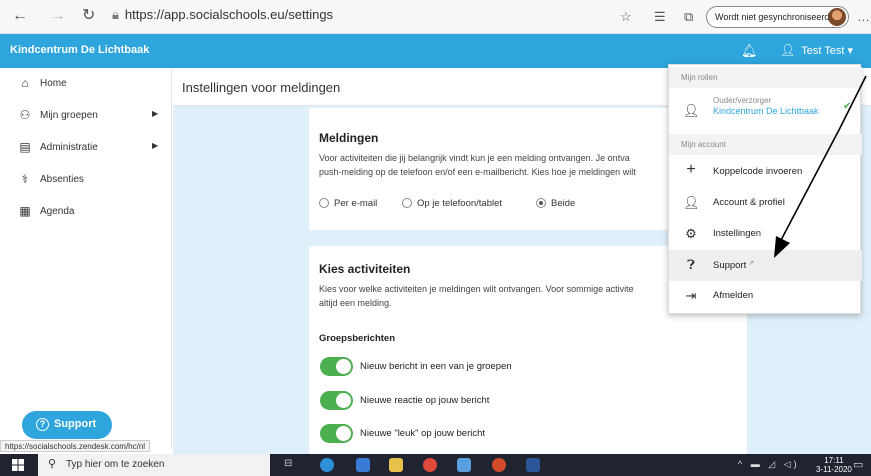  Describe the element at coordinates (464, 465) in the screenshot. I see `teams-icon` at that location.